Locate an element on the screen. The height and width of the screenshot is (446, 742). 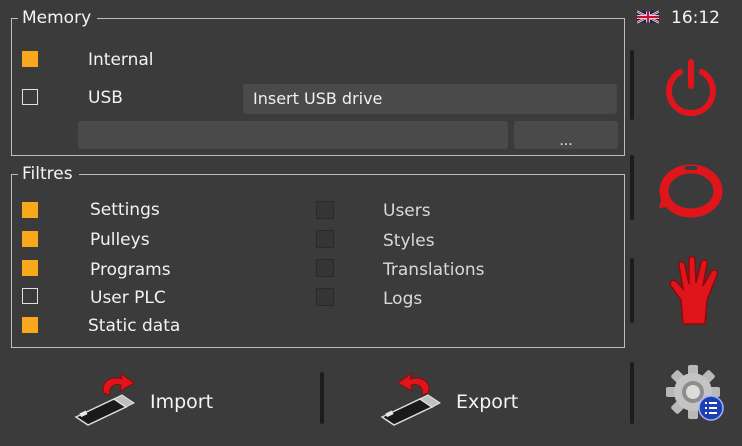
status-bar: 16:12 is located at coordinates (678, 18).